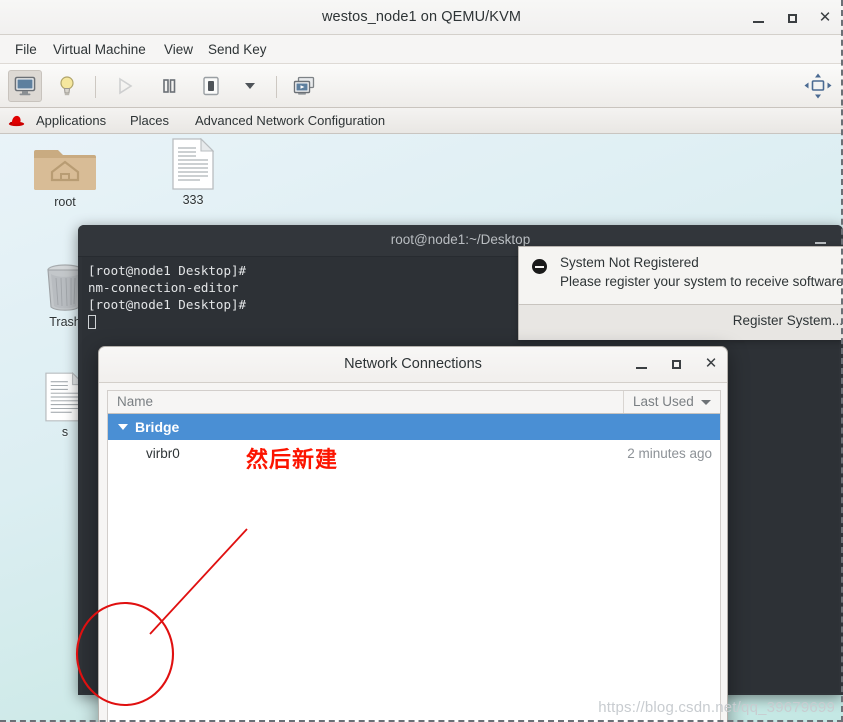 The width and height of the screenshot is (843, 722). Describe the element at coordinates (413, 365) in the screenshot. I see `dialog-titlebar: Network Connections ✕` at that location.